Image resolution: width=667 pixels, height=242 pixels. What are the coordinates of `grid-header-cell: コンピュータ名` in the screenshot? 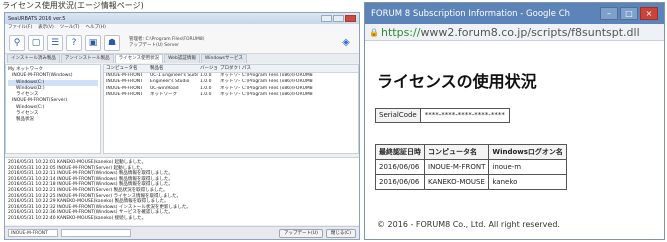 It's located at (126, 68).